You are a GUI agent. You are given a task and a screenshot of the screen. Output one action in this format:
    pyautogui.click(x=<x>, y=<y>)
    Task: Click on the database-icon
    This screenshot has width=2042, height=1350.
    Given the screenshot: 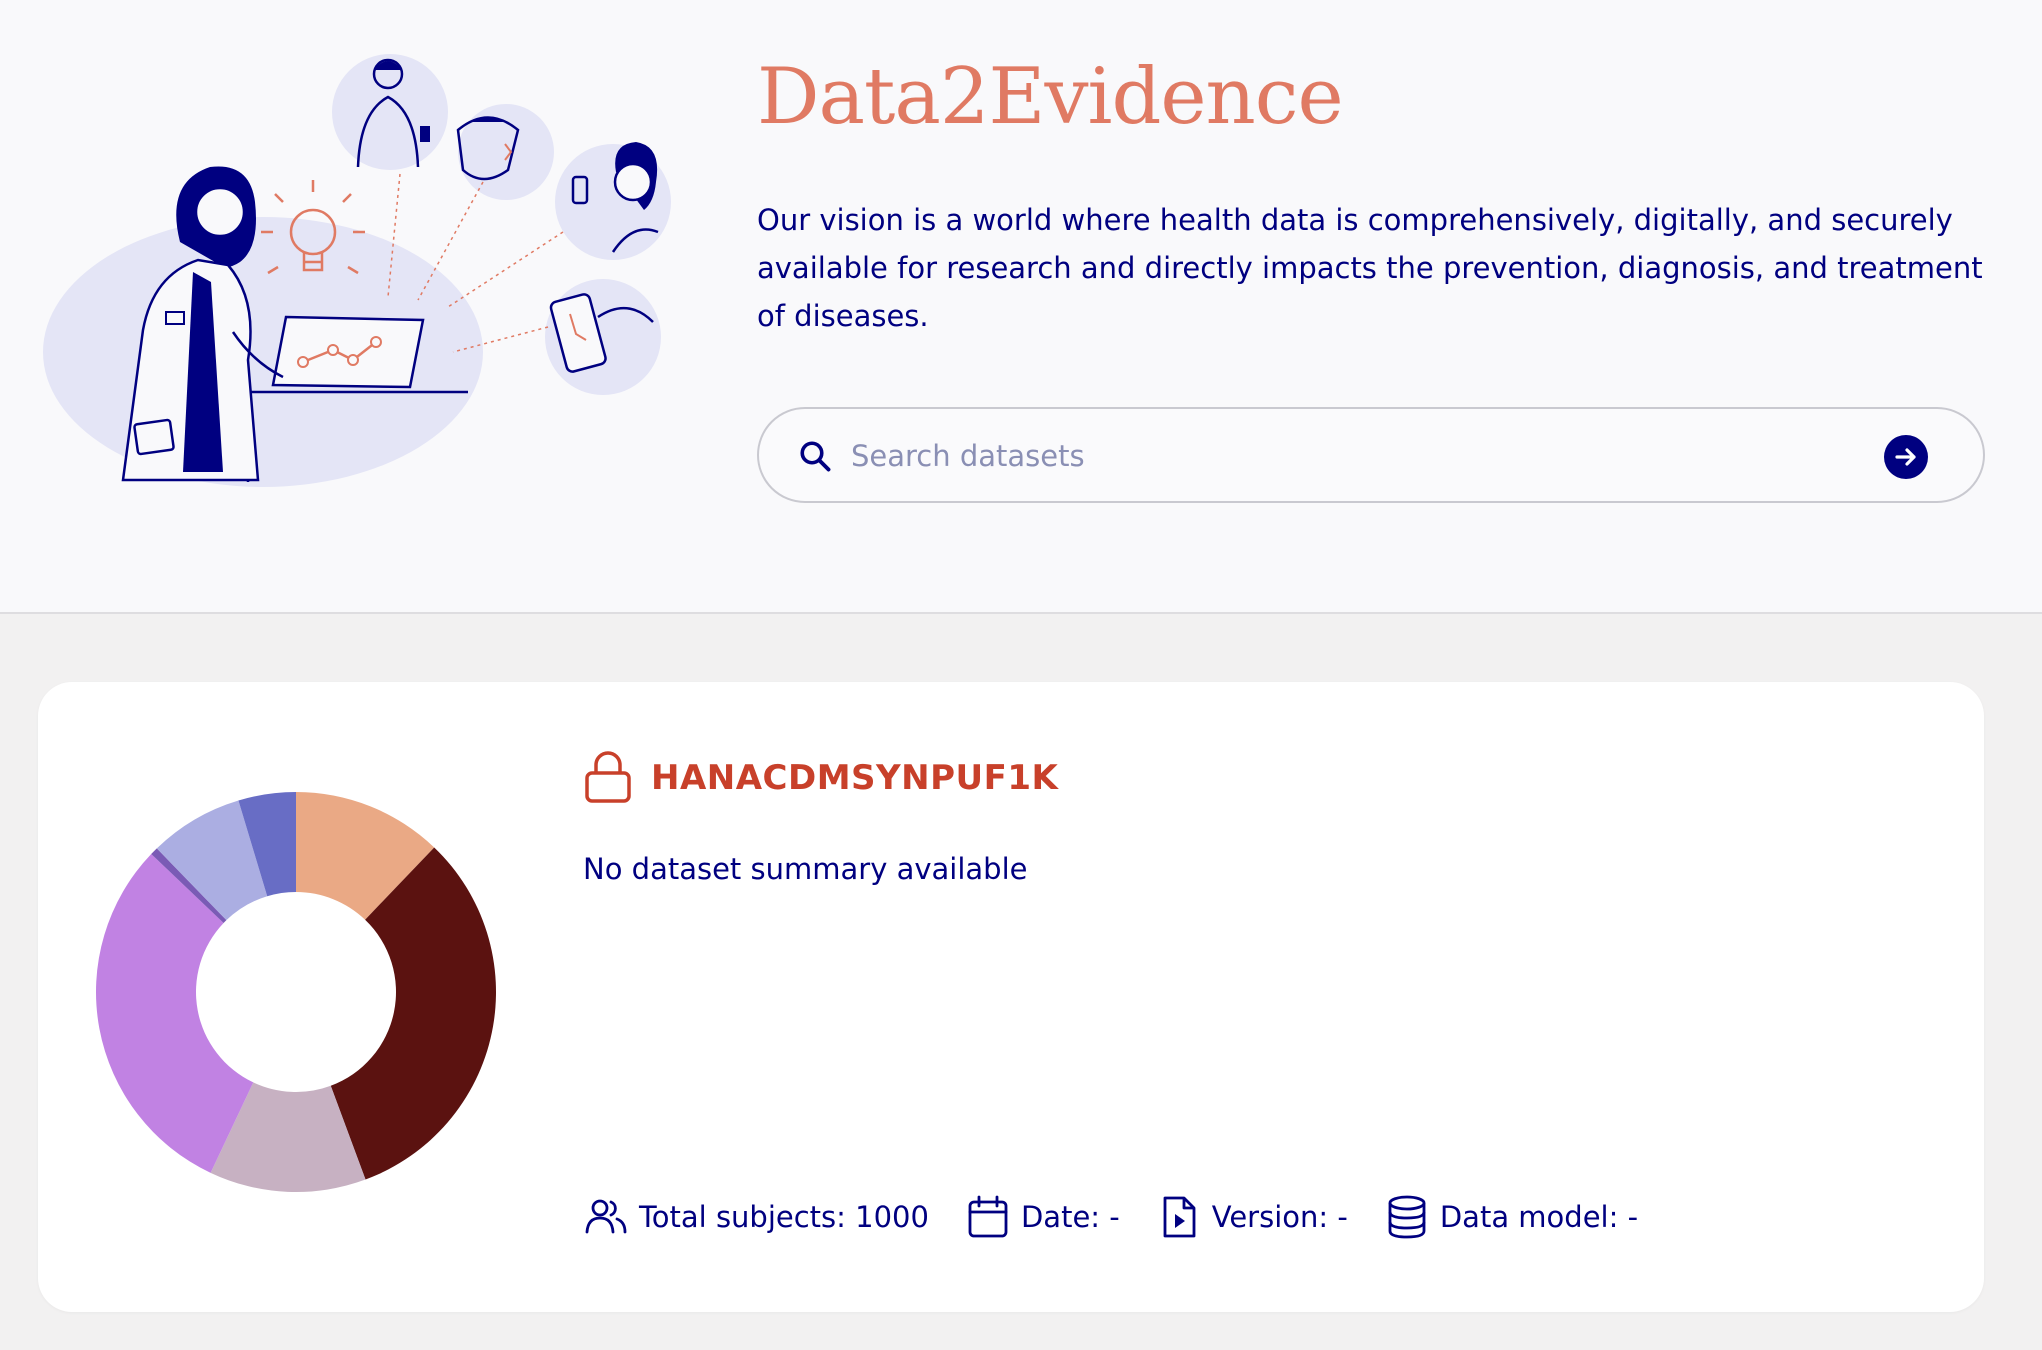 What is the action you would take?
    pyautogui.click(x=1407, y=1217)
    